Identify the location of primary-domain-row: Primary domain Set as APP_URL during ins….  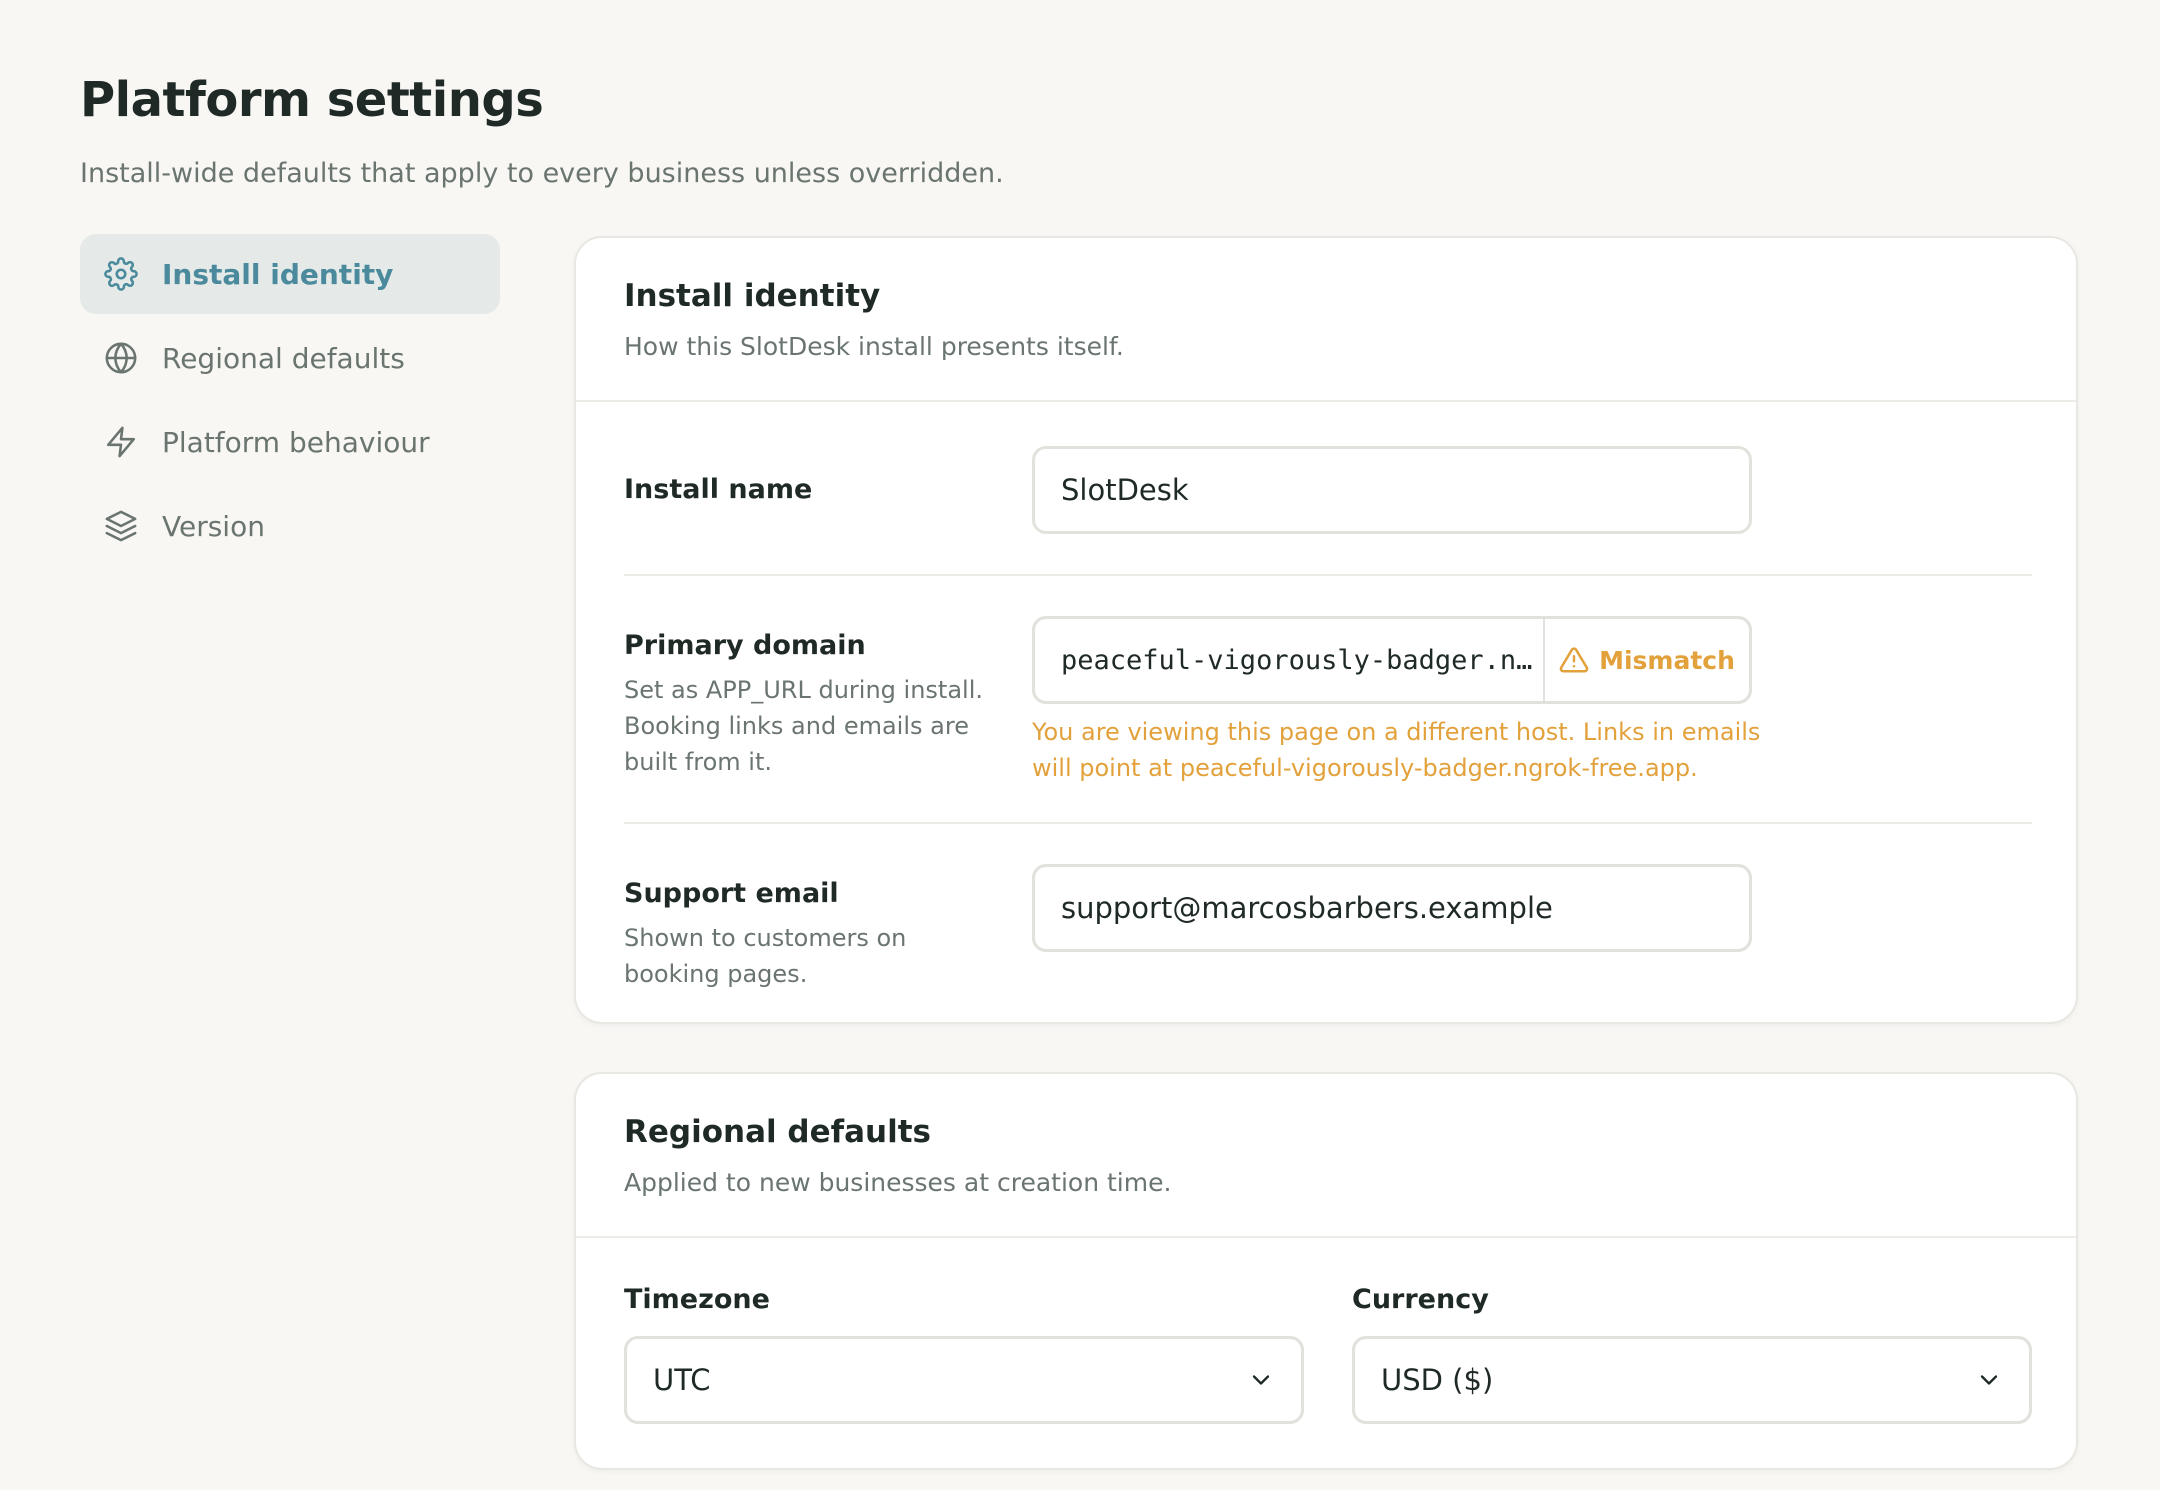
(1328, 706).